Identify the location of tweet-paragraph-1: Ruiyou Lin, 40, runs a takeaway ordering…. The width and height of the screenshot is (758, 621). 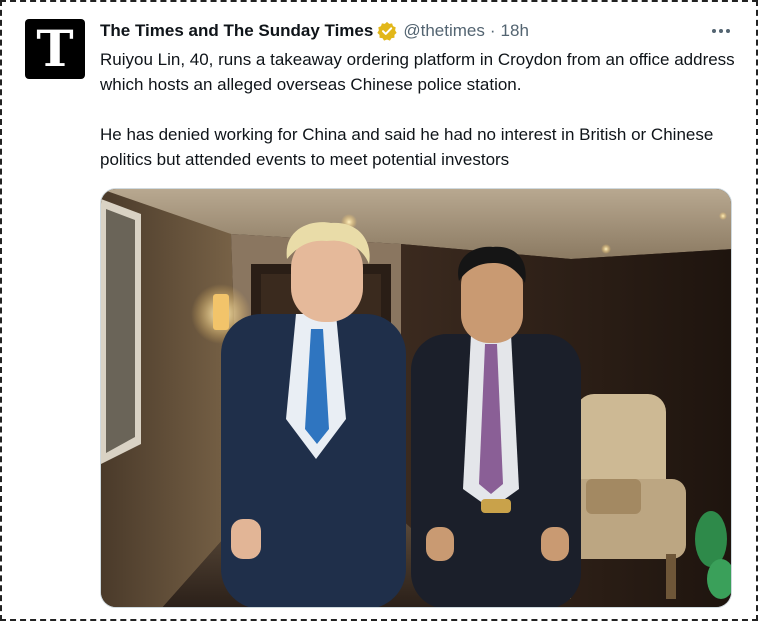
(417, 72).